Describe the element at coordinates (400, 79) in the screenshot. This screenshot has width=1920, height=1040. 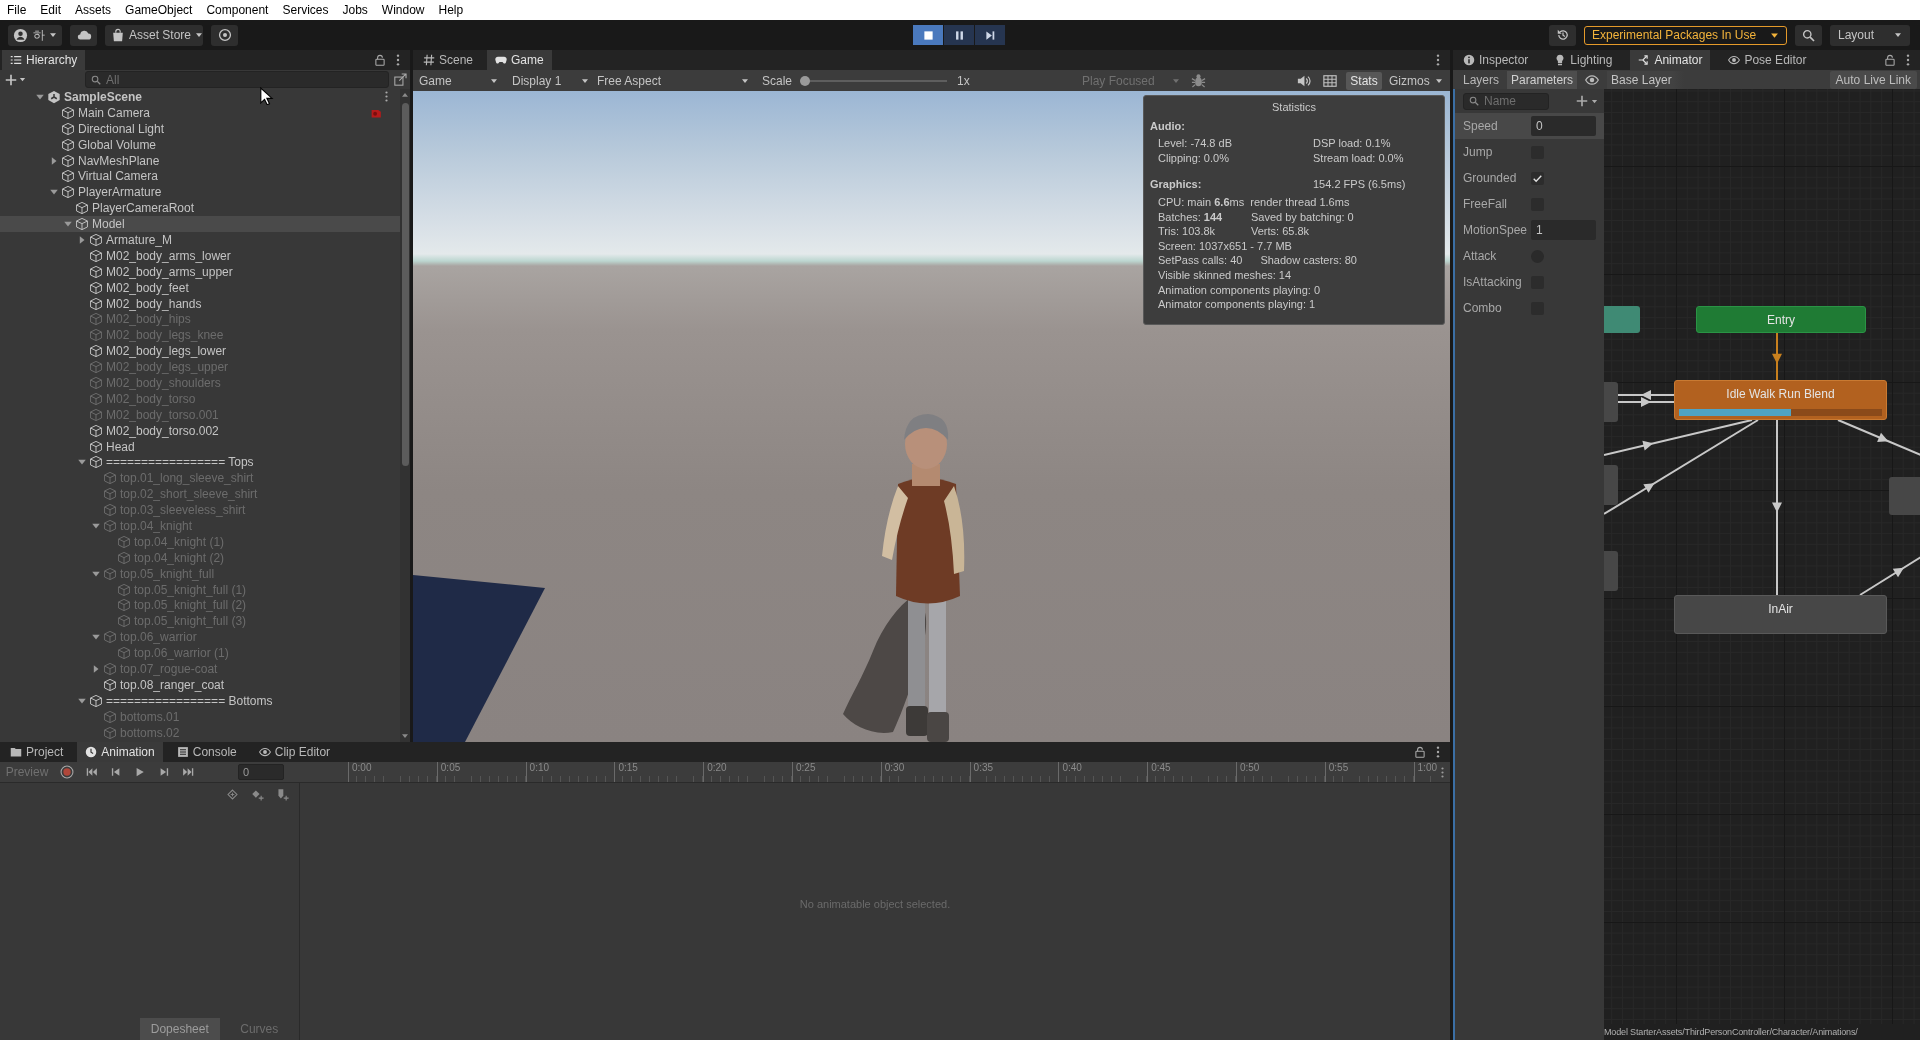
I see `expand-icon` at that location.